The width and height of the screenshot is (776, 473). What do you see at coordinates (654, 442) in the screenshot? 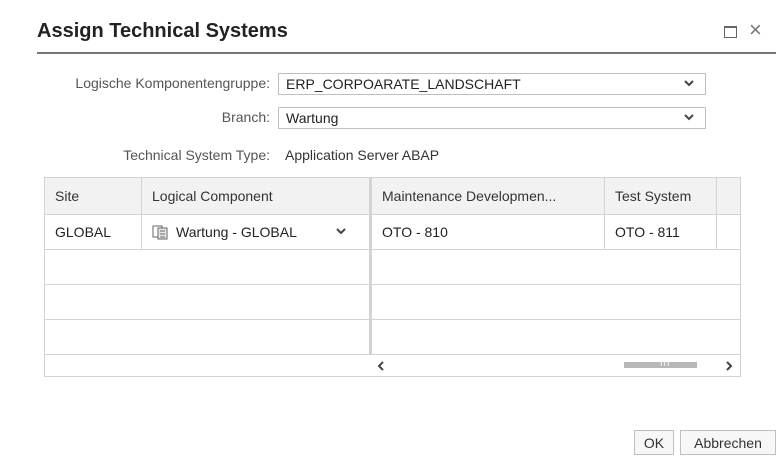
I see `ok-button: OK` at bounding box center [654, 442].